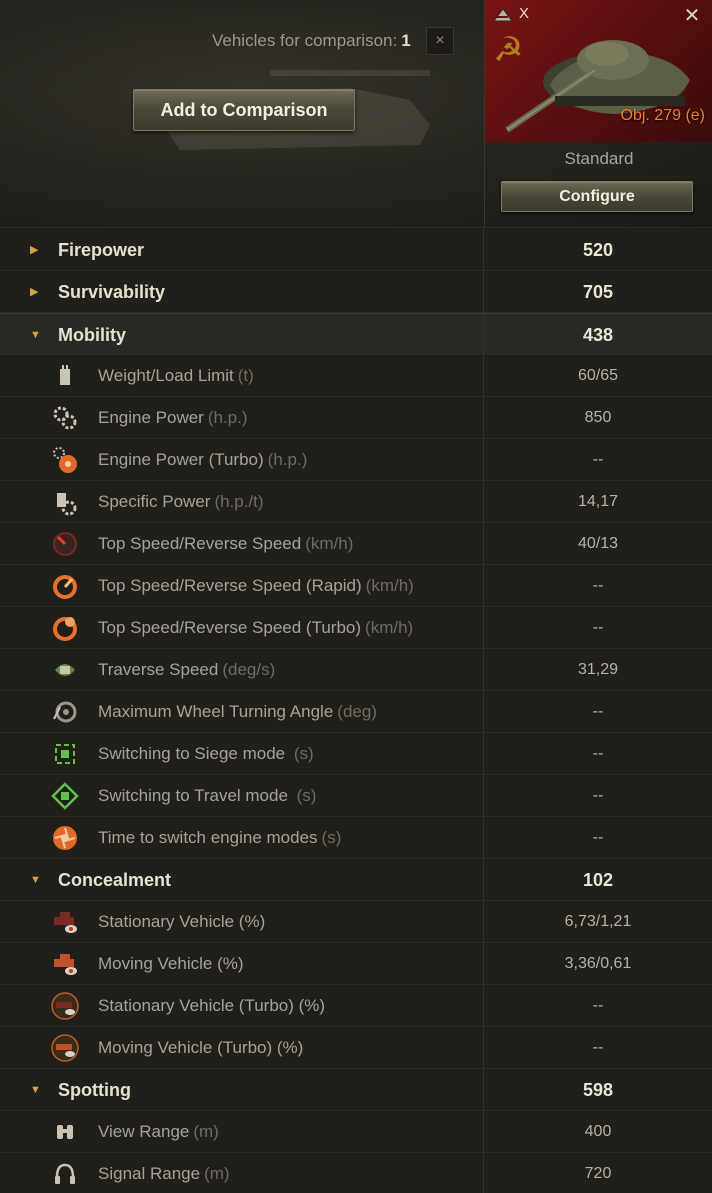 Image resolution: width=712 pixels, height=1193 pixels. What do you see at coordinates (598, 417) in the screenshot?
I see `param-value: 850` at bounding box center [598, 417].